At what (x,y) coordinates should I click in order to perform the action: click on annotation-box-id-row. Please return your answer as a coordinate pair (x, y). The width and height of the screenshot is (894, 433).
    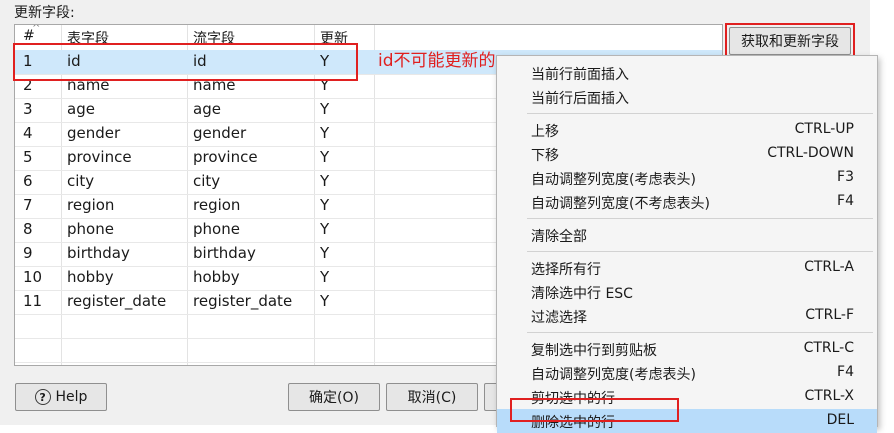
    Looking at the image, I should click on (185, 62).